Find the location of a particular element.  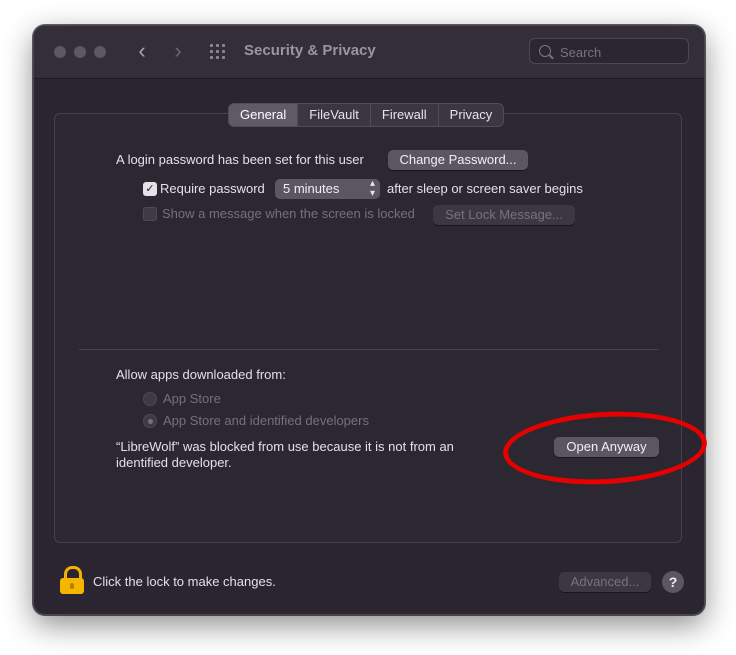

title-bar: ‹ › Security & Privacy is located at coordinates (369, 52).